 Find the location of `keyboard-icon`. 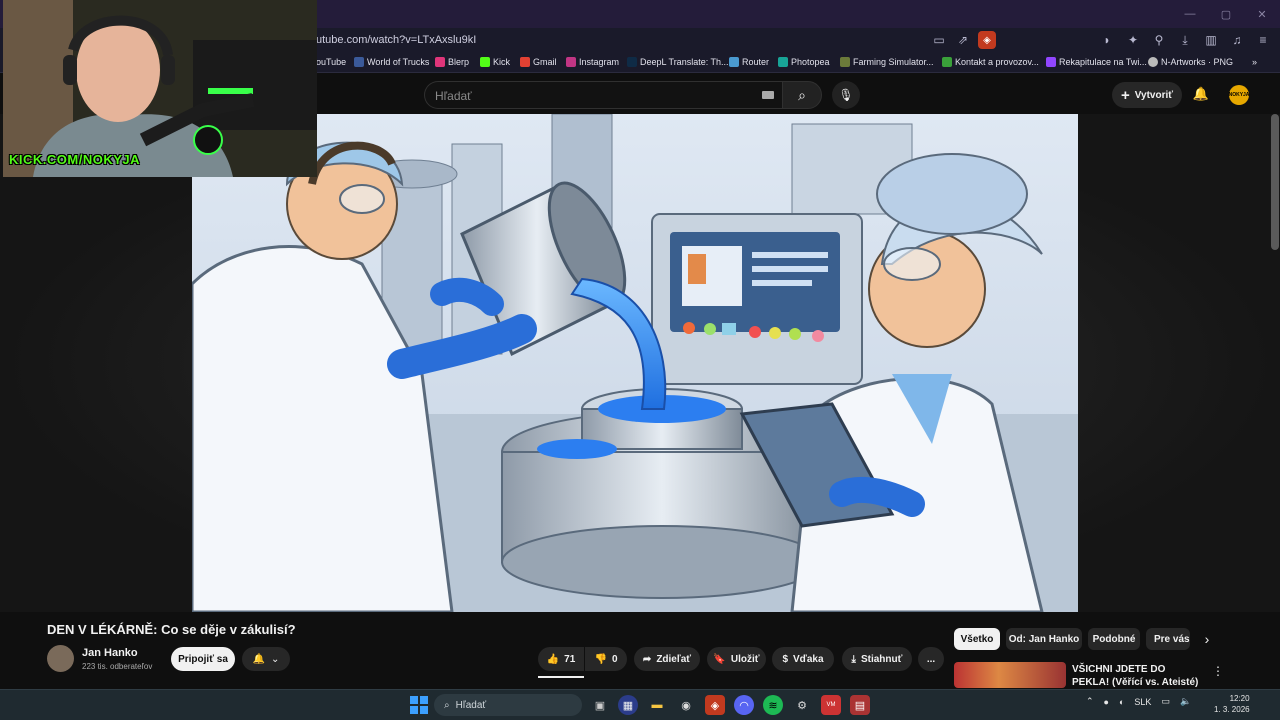

keyboard-icon is located at coordinates (768, 95).